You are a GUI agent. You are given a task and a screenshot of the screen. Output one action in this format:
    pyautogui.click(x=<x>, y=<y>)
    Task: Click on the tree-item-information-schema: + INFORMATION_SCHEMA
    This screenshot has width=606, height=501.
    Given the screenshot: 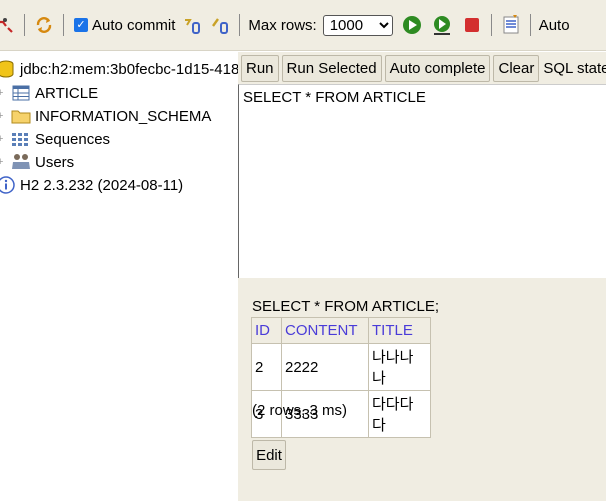 What is the action you would take?
    pyautogui.click(x=105, y=116)
    